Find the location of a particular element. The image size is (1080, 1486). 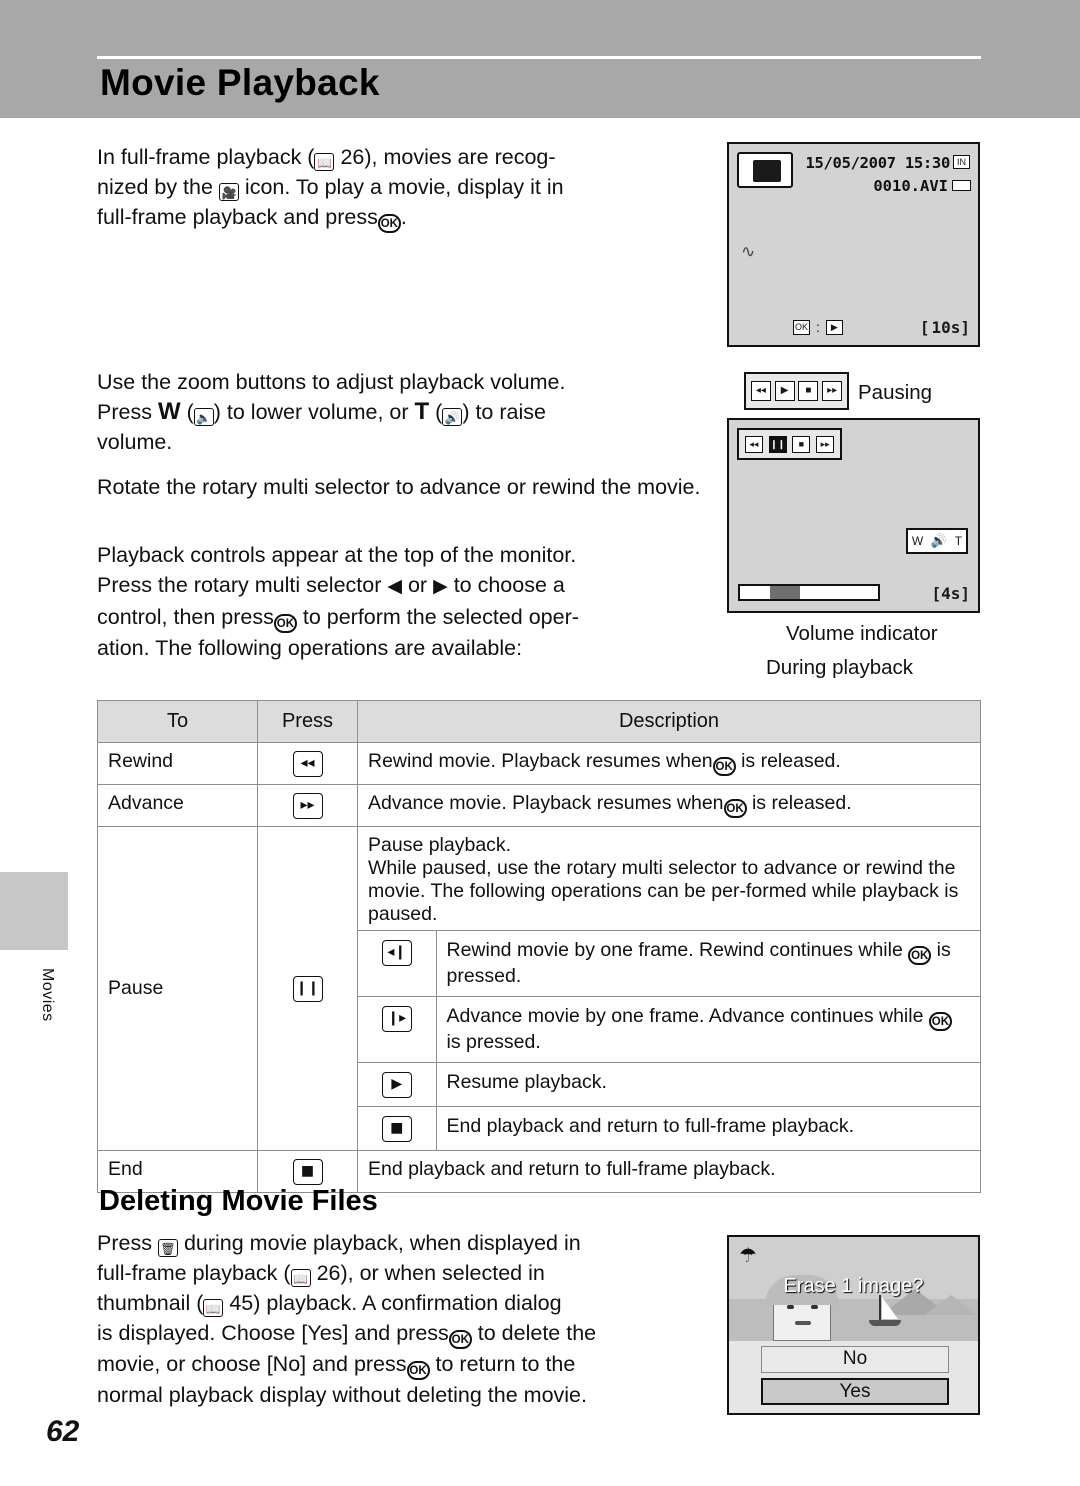

advance-icon: ▸▸ is located at coordinates (832, 391).